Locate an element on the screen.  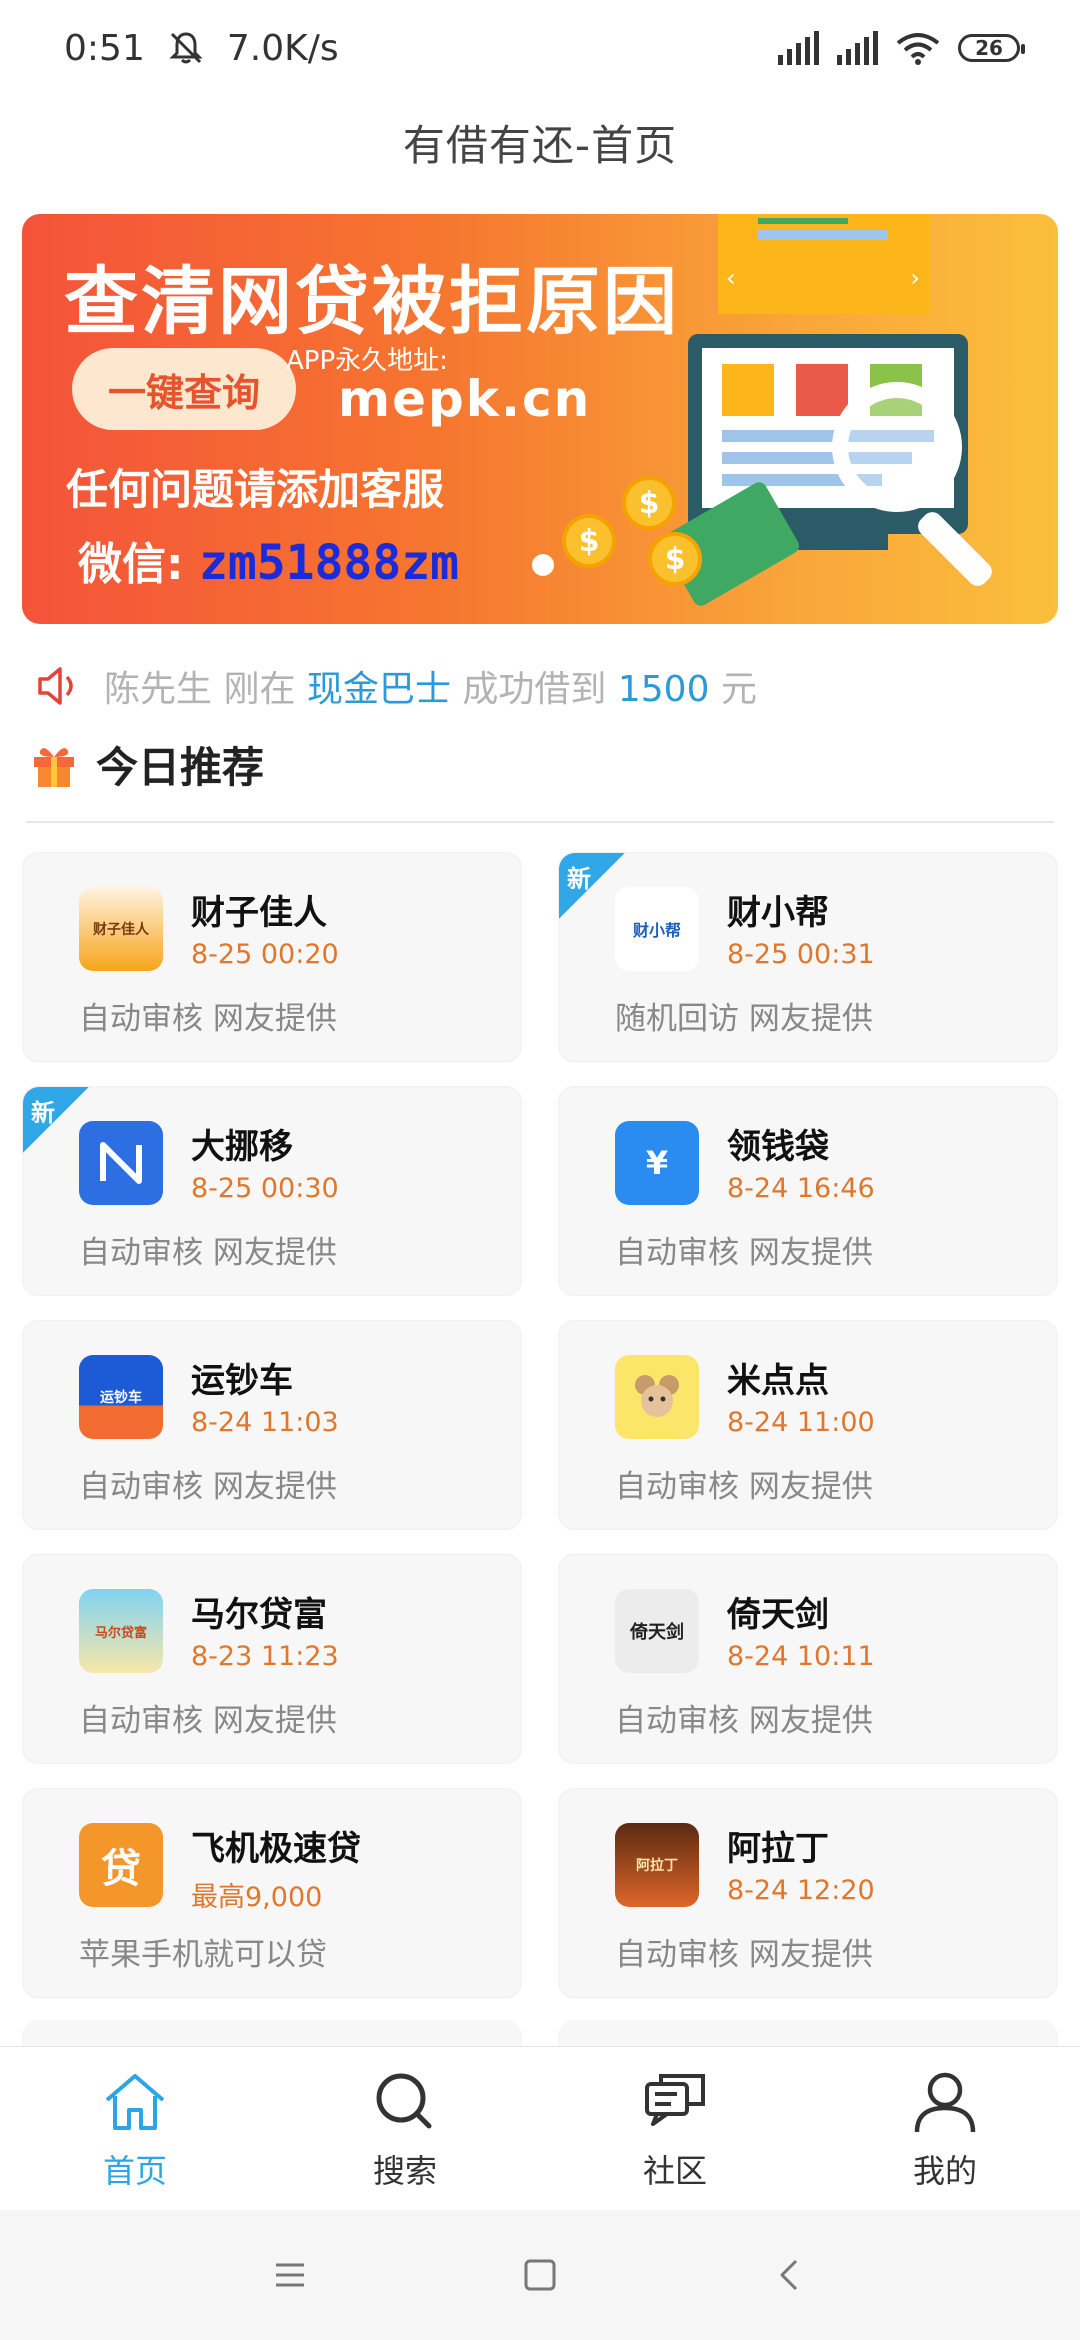
chat-icon is located at coordinates (675, 2100).